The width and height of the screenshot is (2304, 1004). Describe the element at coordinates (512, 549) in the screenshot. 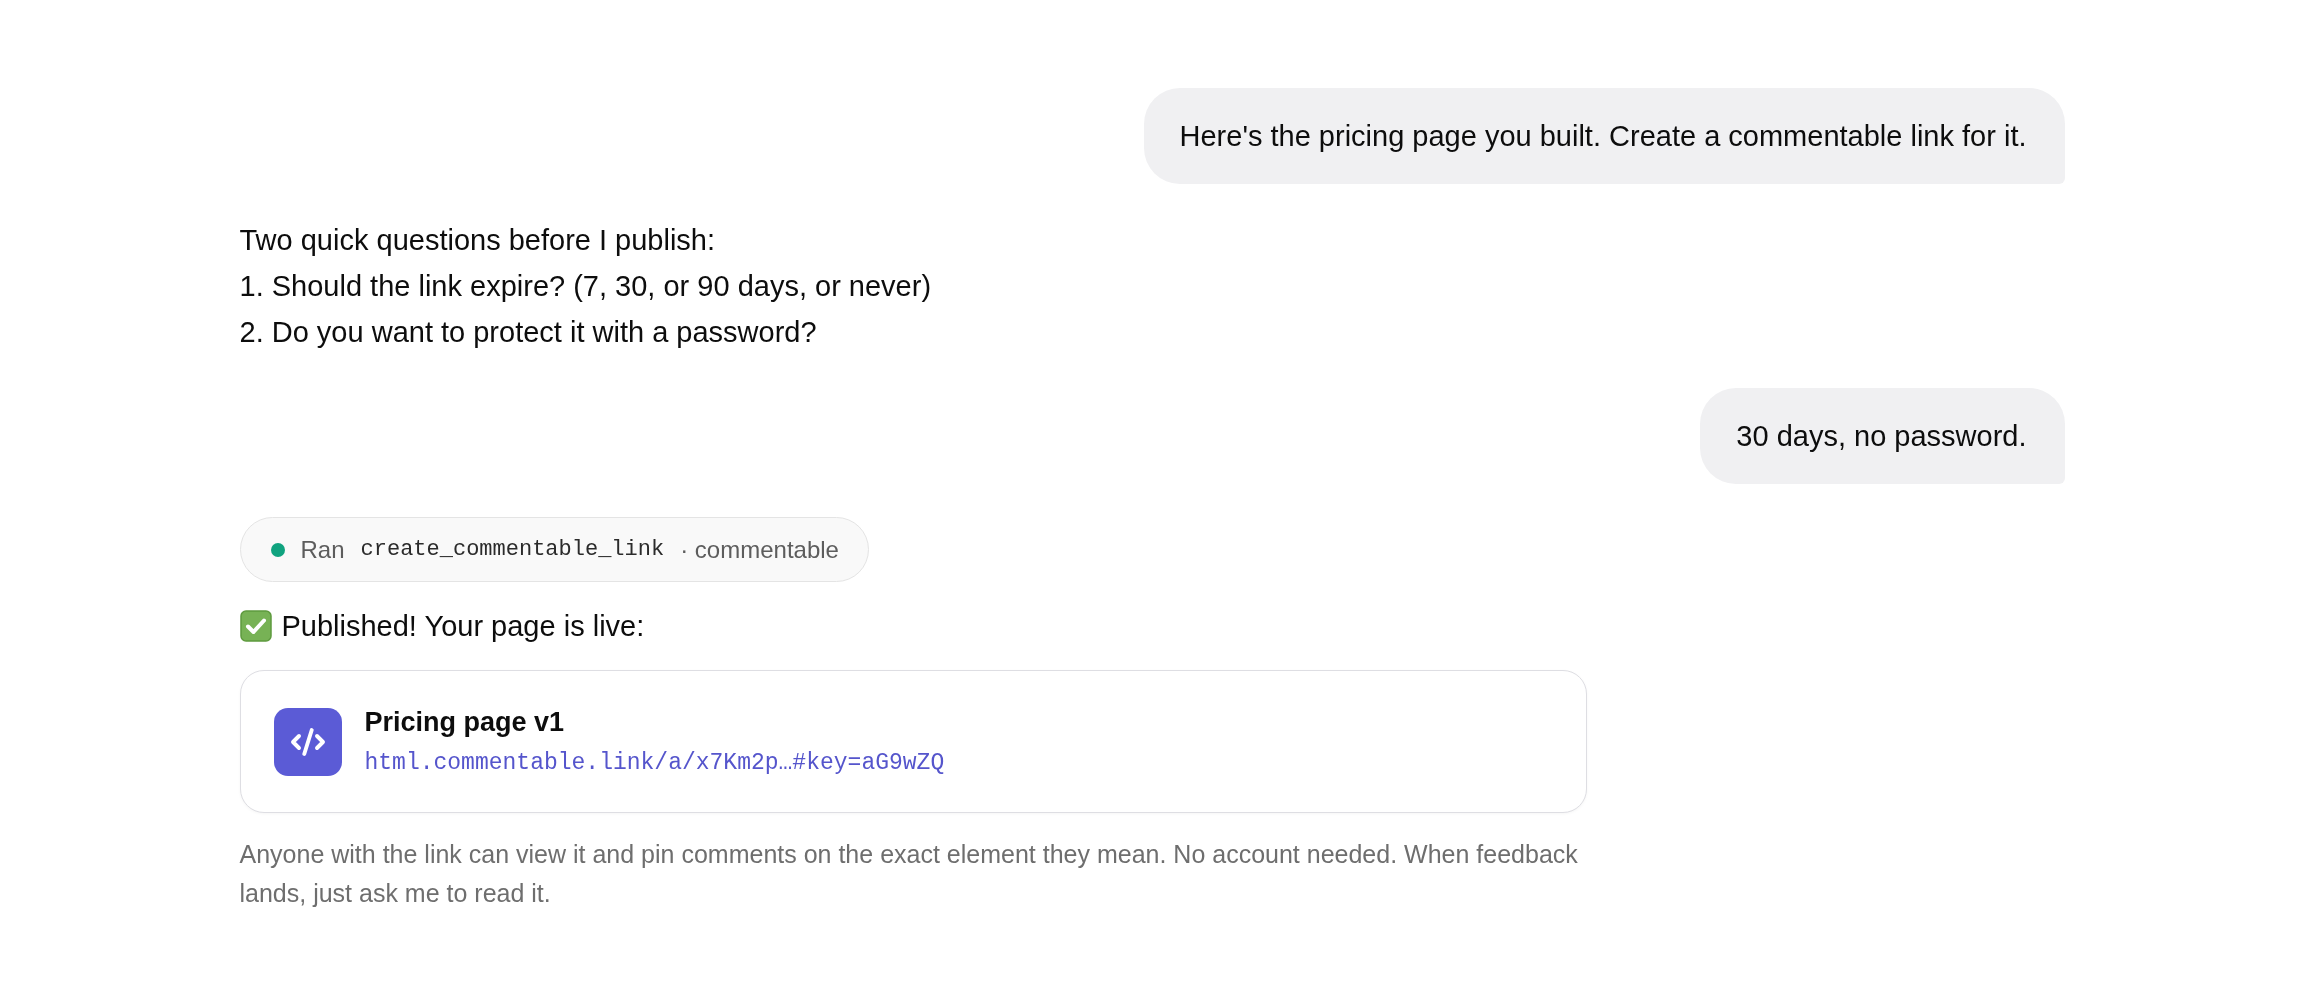

I see `tool-name: create_commentable_link` at that location.